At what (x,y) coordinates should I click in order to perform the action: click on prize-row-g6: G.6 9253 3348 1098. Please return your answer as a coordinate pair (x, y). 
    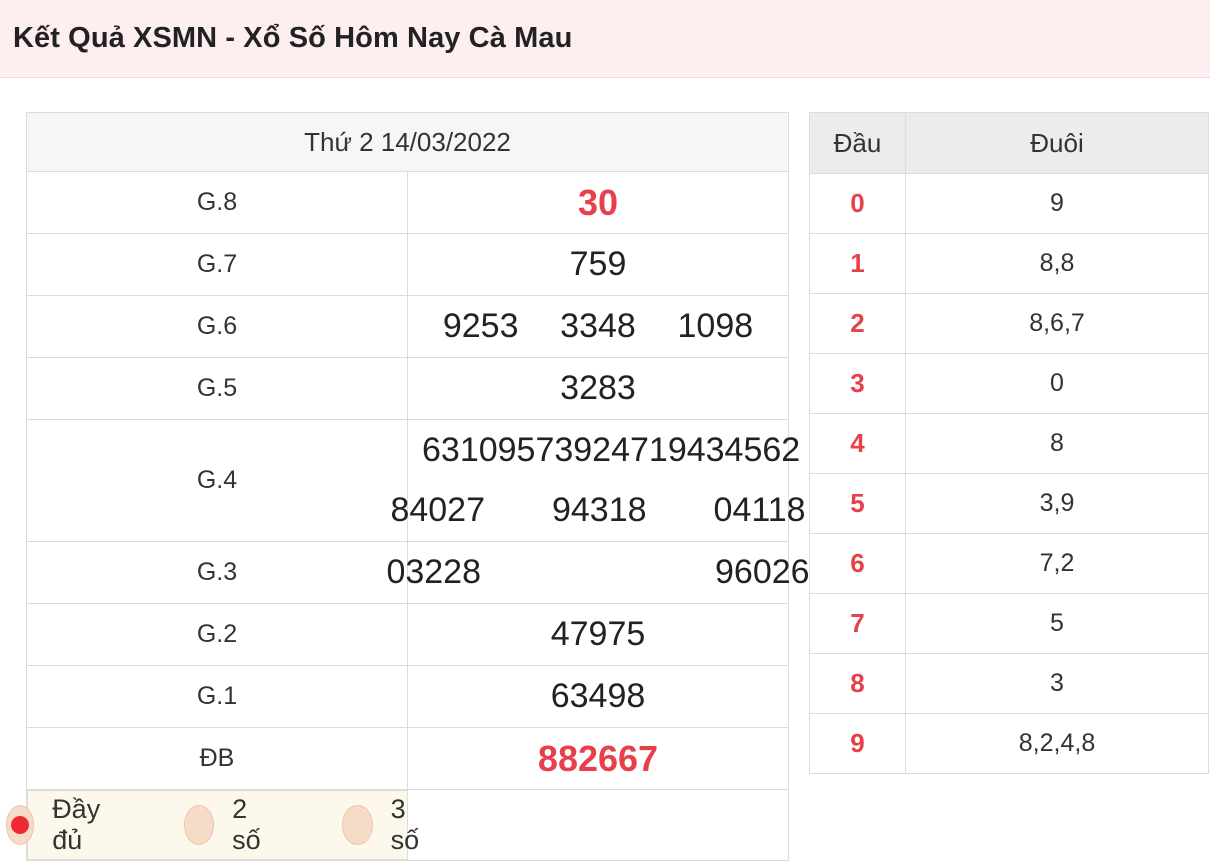
    Looking at the image, I should click on (407, 326).